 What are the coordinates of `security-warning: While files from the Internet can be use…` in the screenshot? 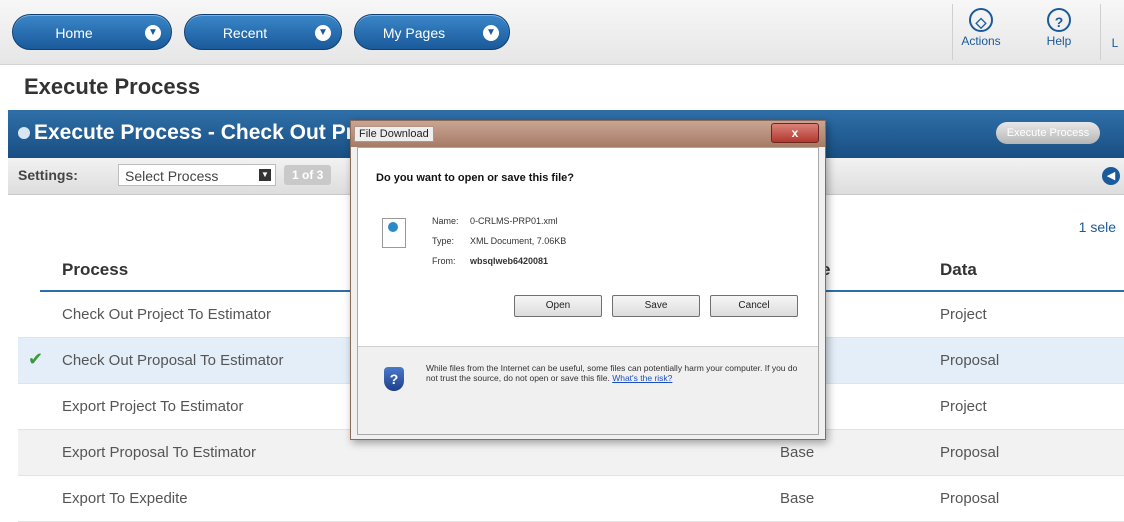 It's located at (616, 373).